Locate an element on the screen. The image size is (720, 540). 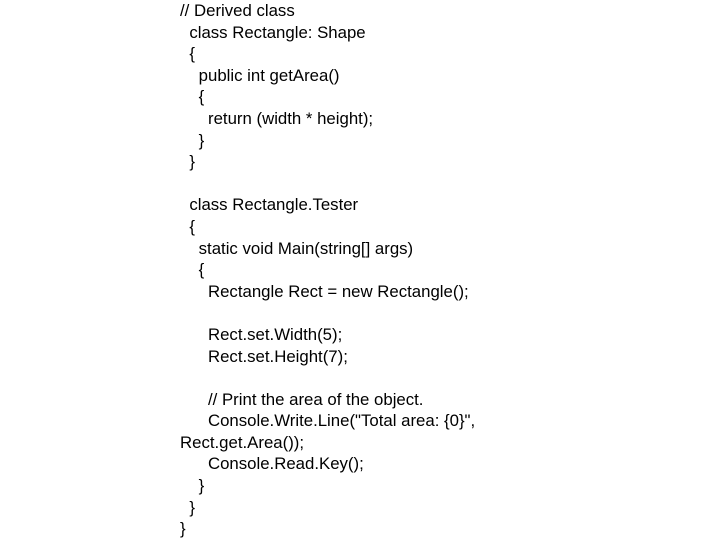
code-line: class Rectangle: Shape is located at coordinates (273, 32).